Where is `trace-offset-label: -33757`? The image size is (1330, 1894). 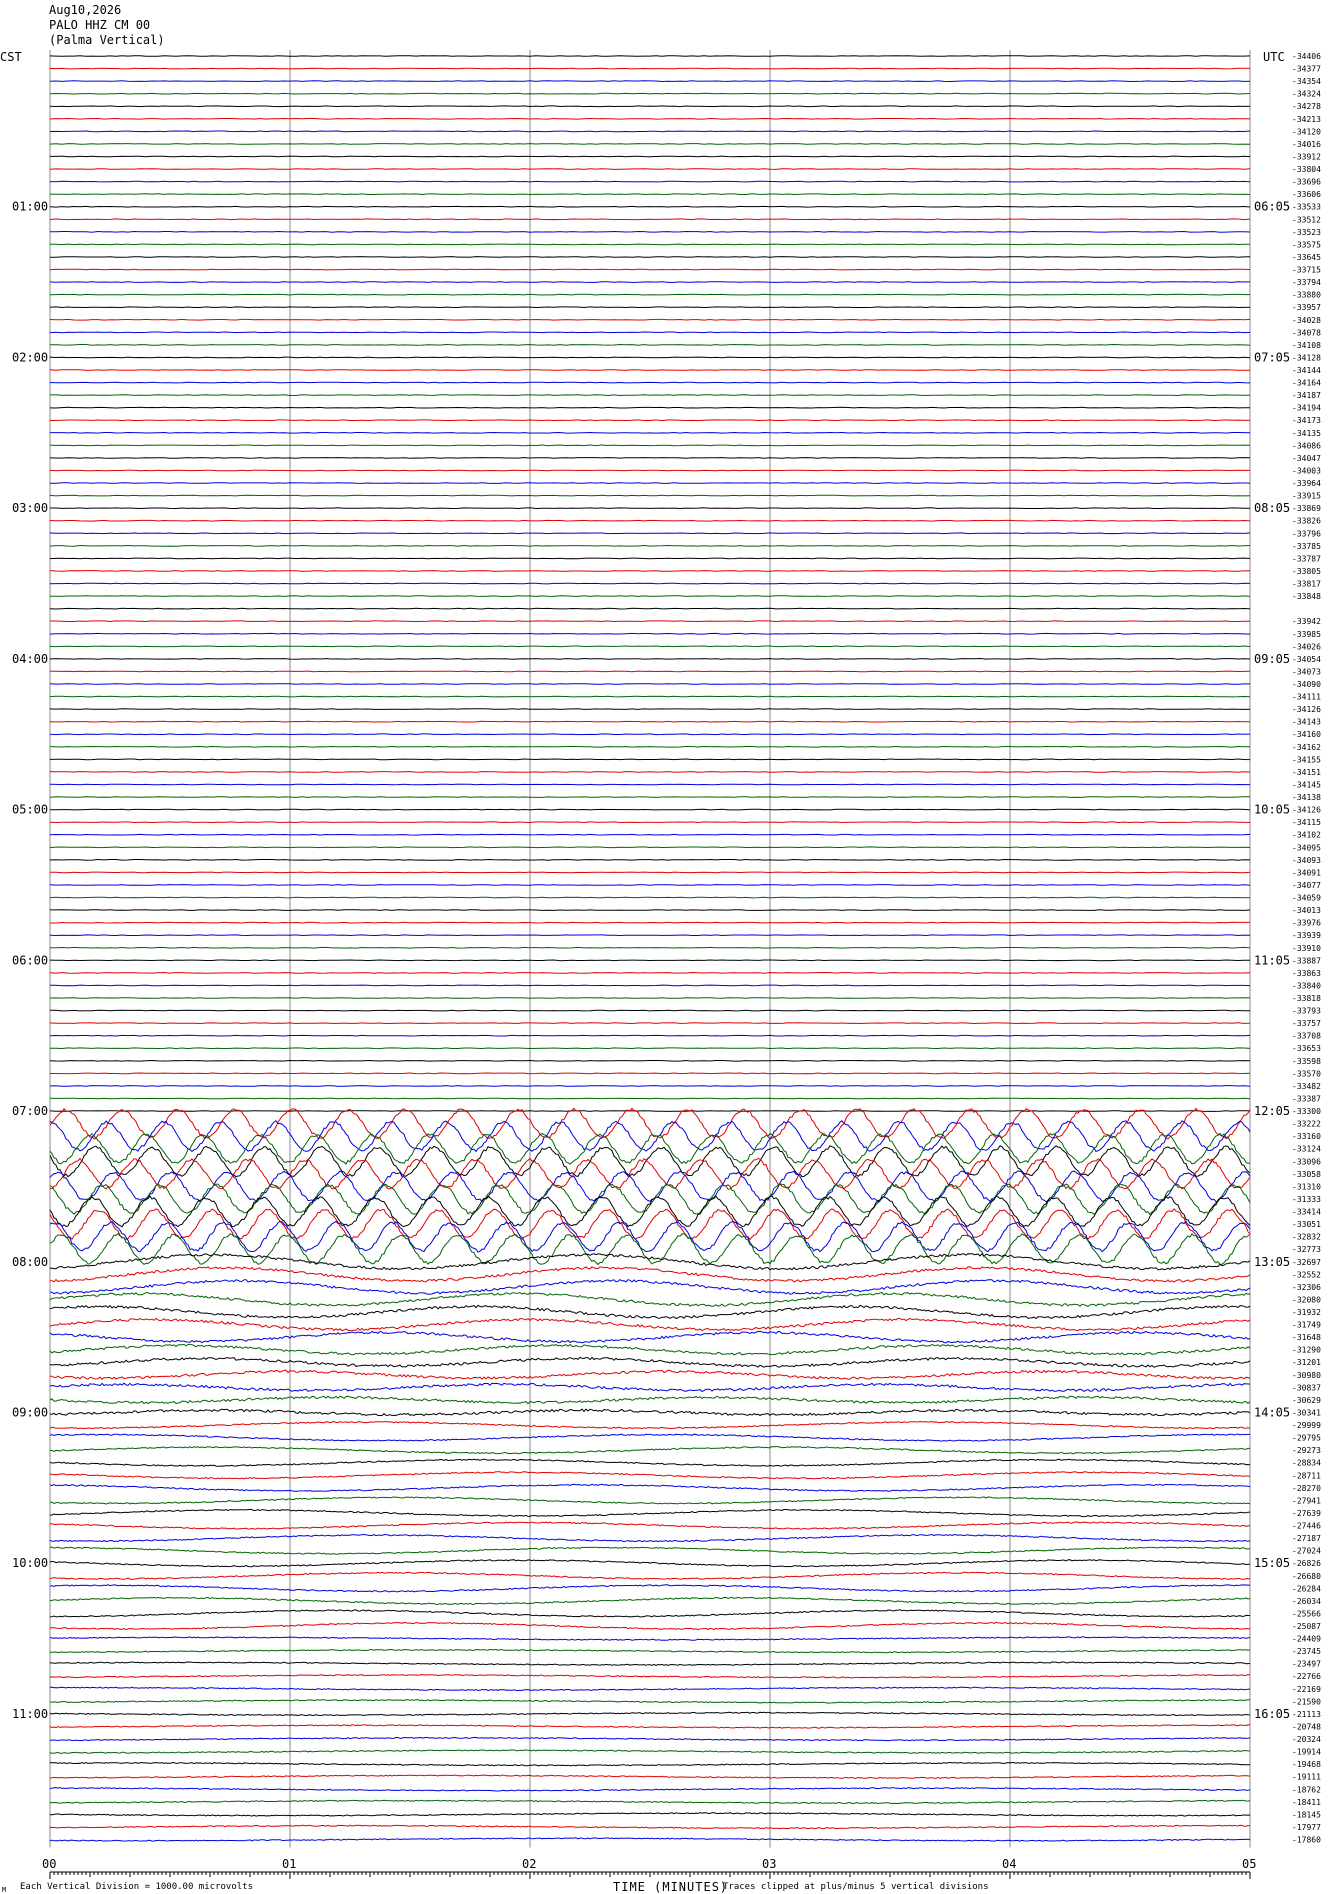
trace-offset-label: -33757 is located at coordinates (1306, 1023).